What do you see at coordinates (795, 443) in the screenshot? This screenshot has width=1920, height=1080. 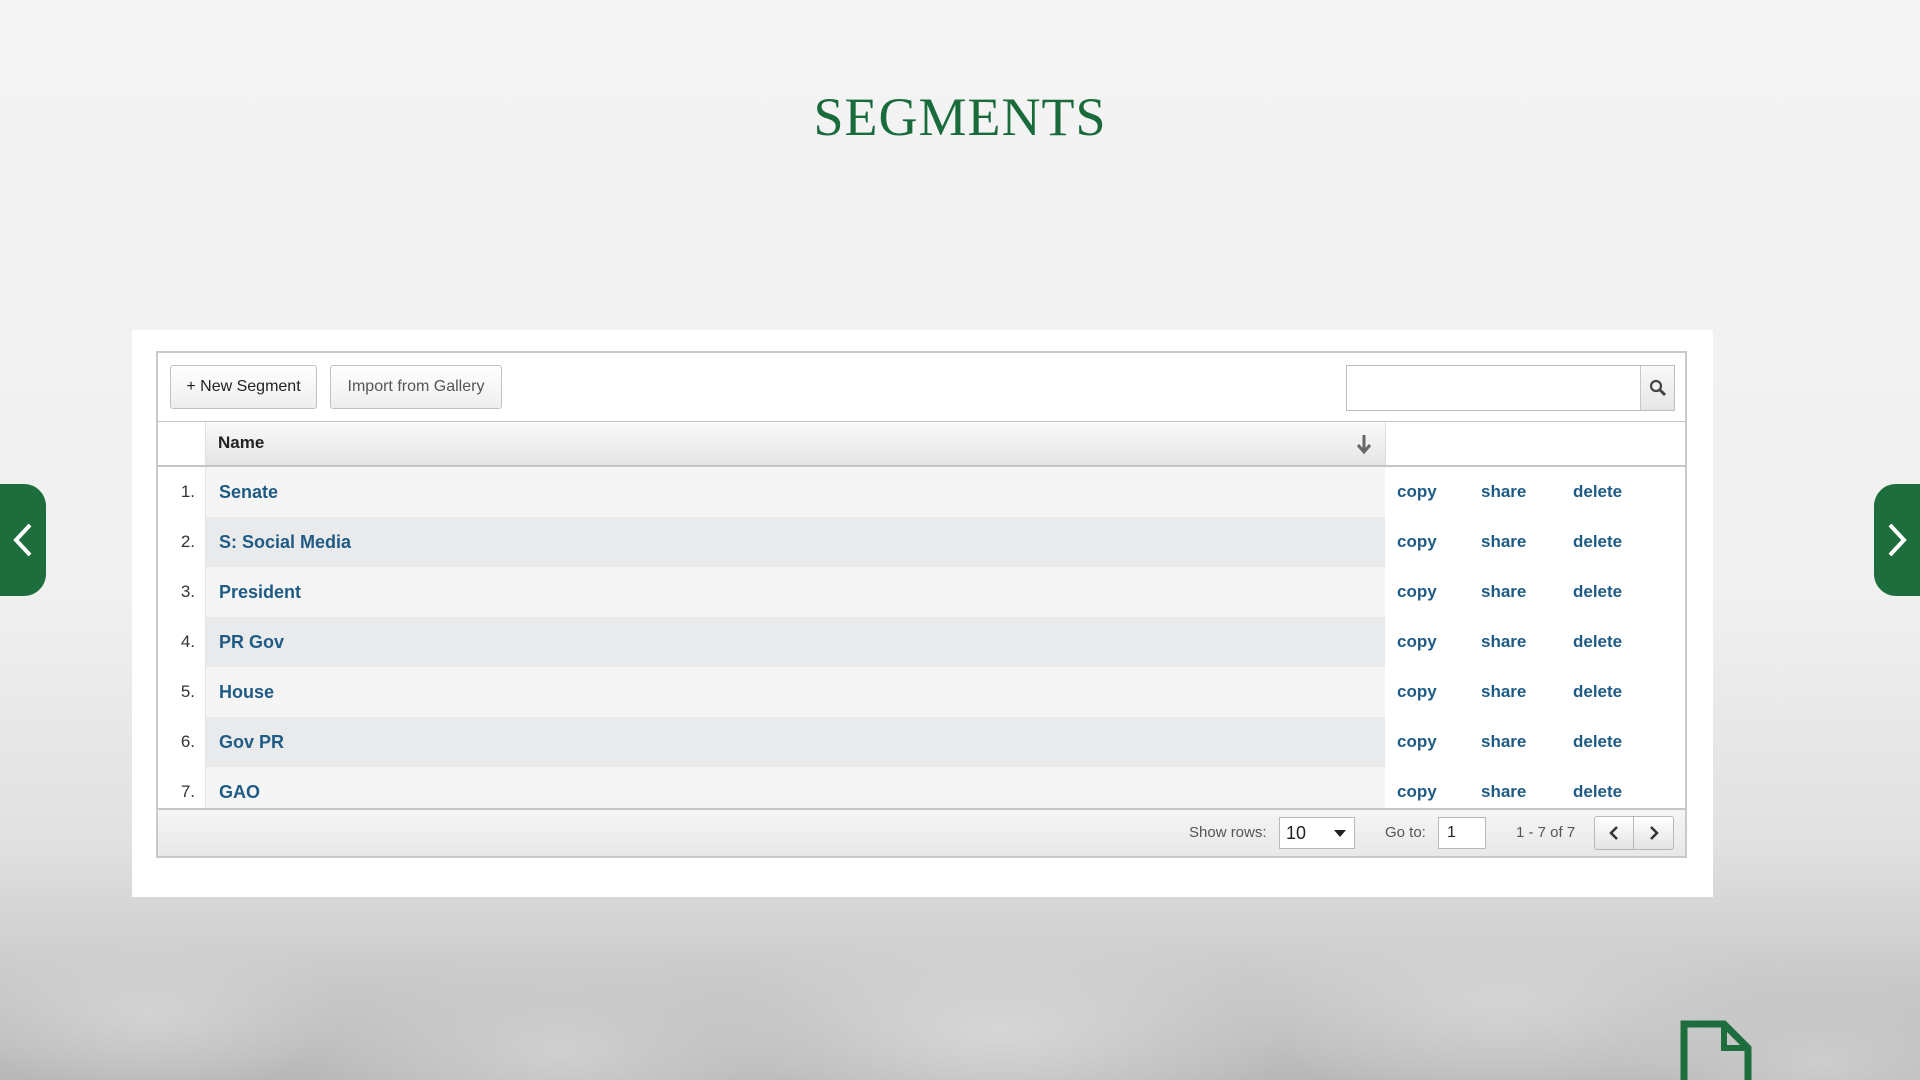 I see `name-column-header: Name` at bounding box center [795, 443].